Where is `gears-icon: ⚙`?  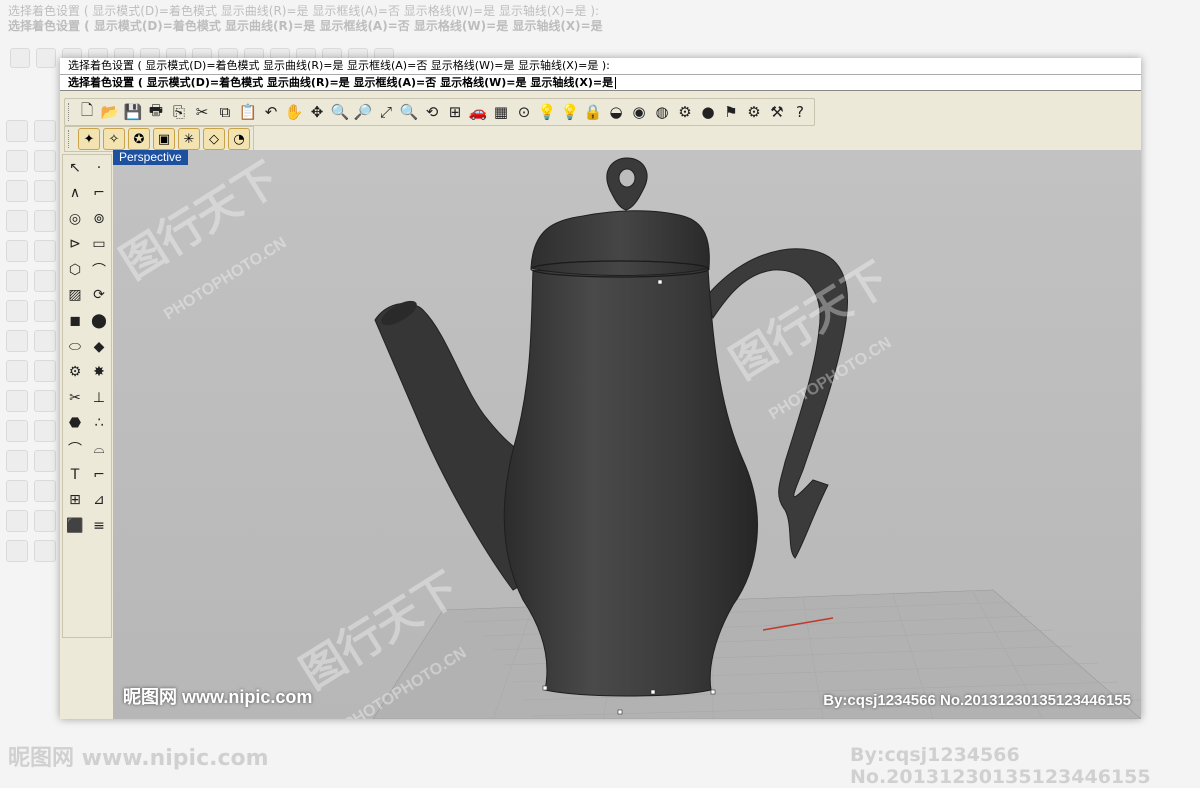 gears-icon: ⚙ is located at coordinates (754, 112).